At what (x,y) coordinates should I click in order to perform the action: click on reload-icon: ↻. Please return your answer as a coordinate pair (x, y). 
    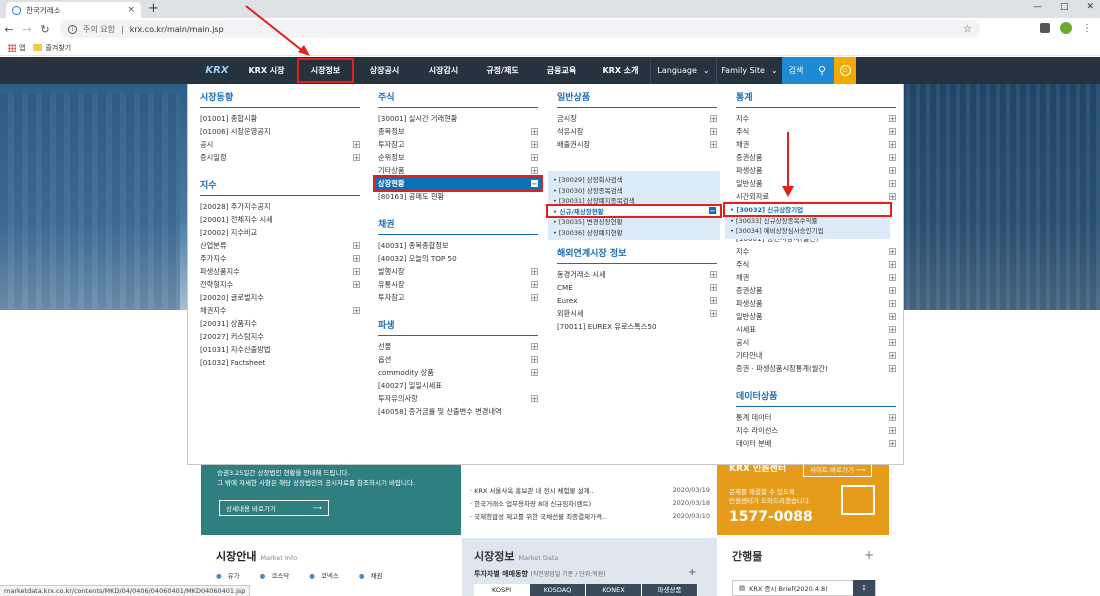
    Looking at the image, I should click on (45, 29).